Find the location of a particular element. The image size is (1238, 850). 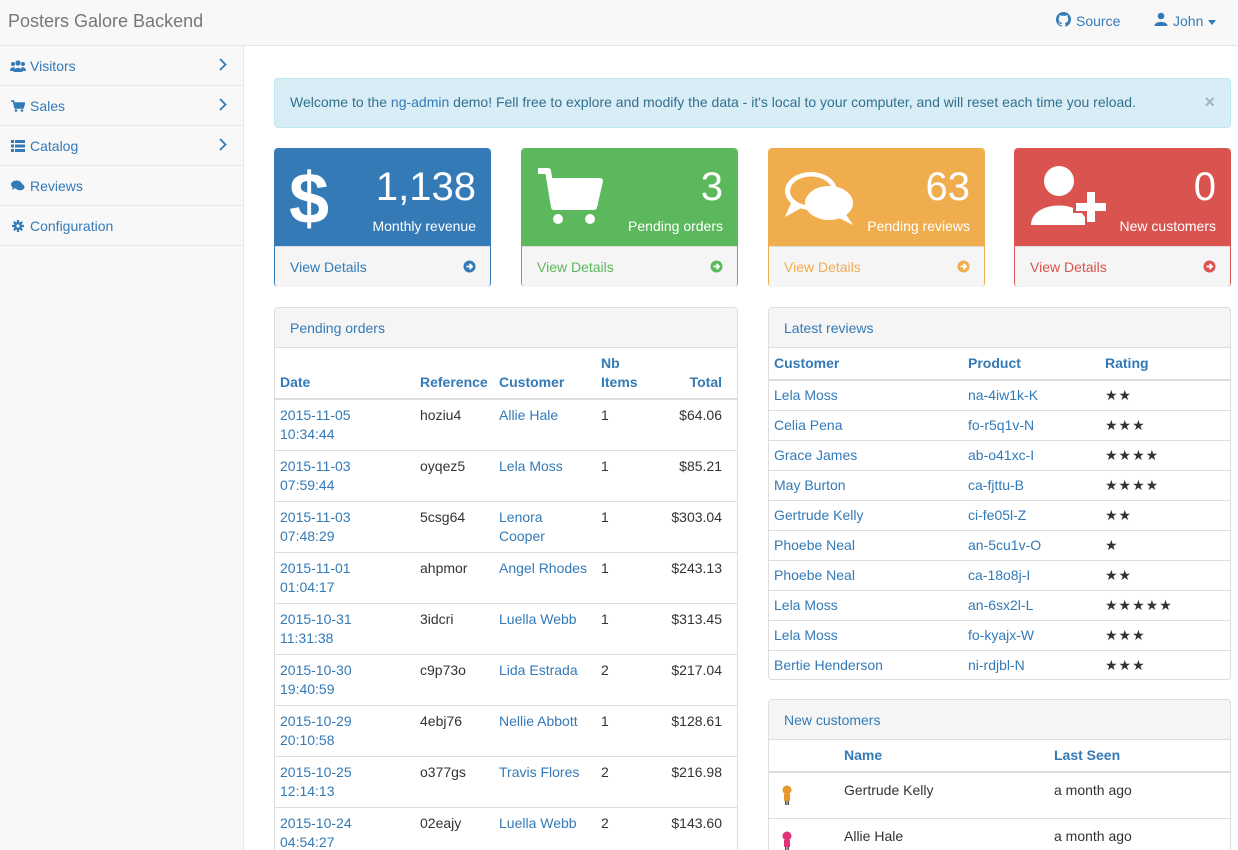

order-reference: 5csg64 is located at coordinates (454, 527).